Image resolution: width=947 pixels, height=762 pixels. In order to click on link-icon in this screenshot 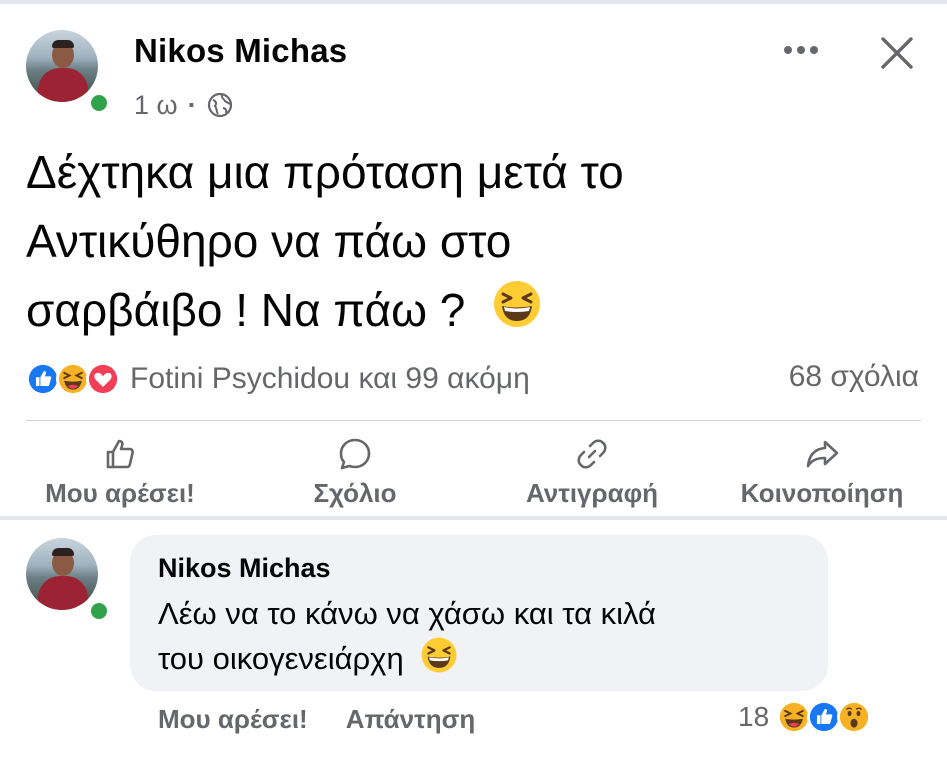, I will do `click(592, 454)`.